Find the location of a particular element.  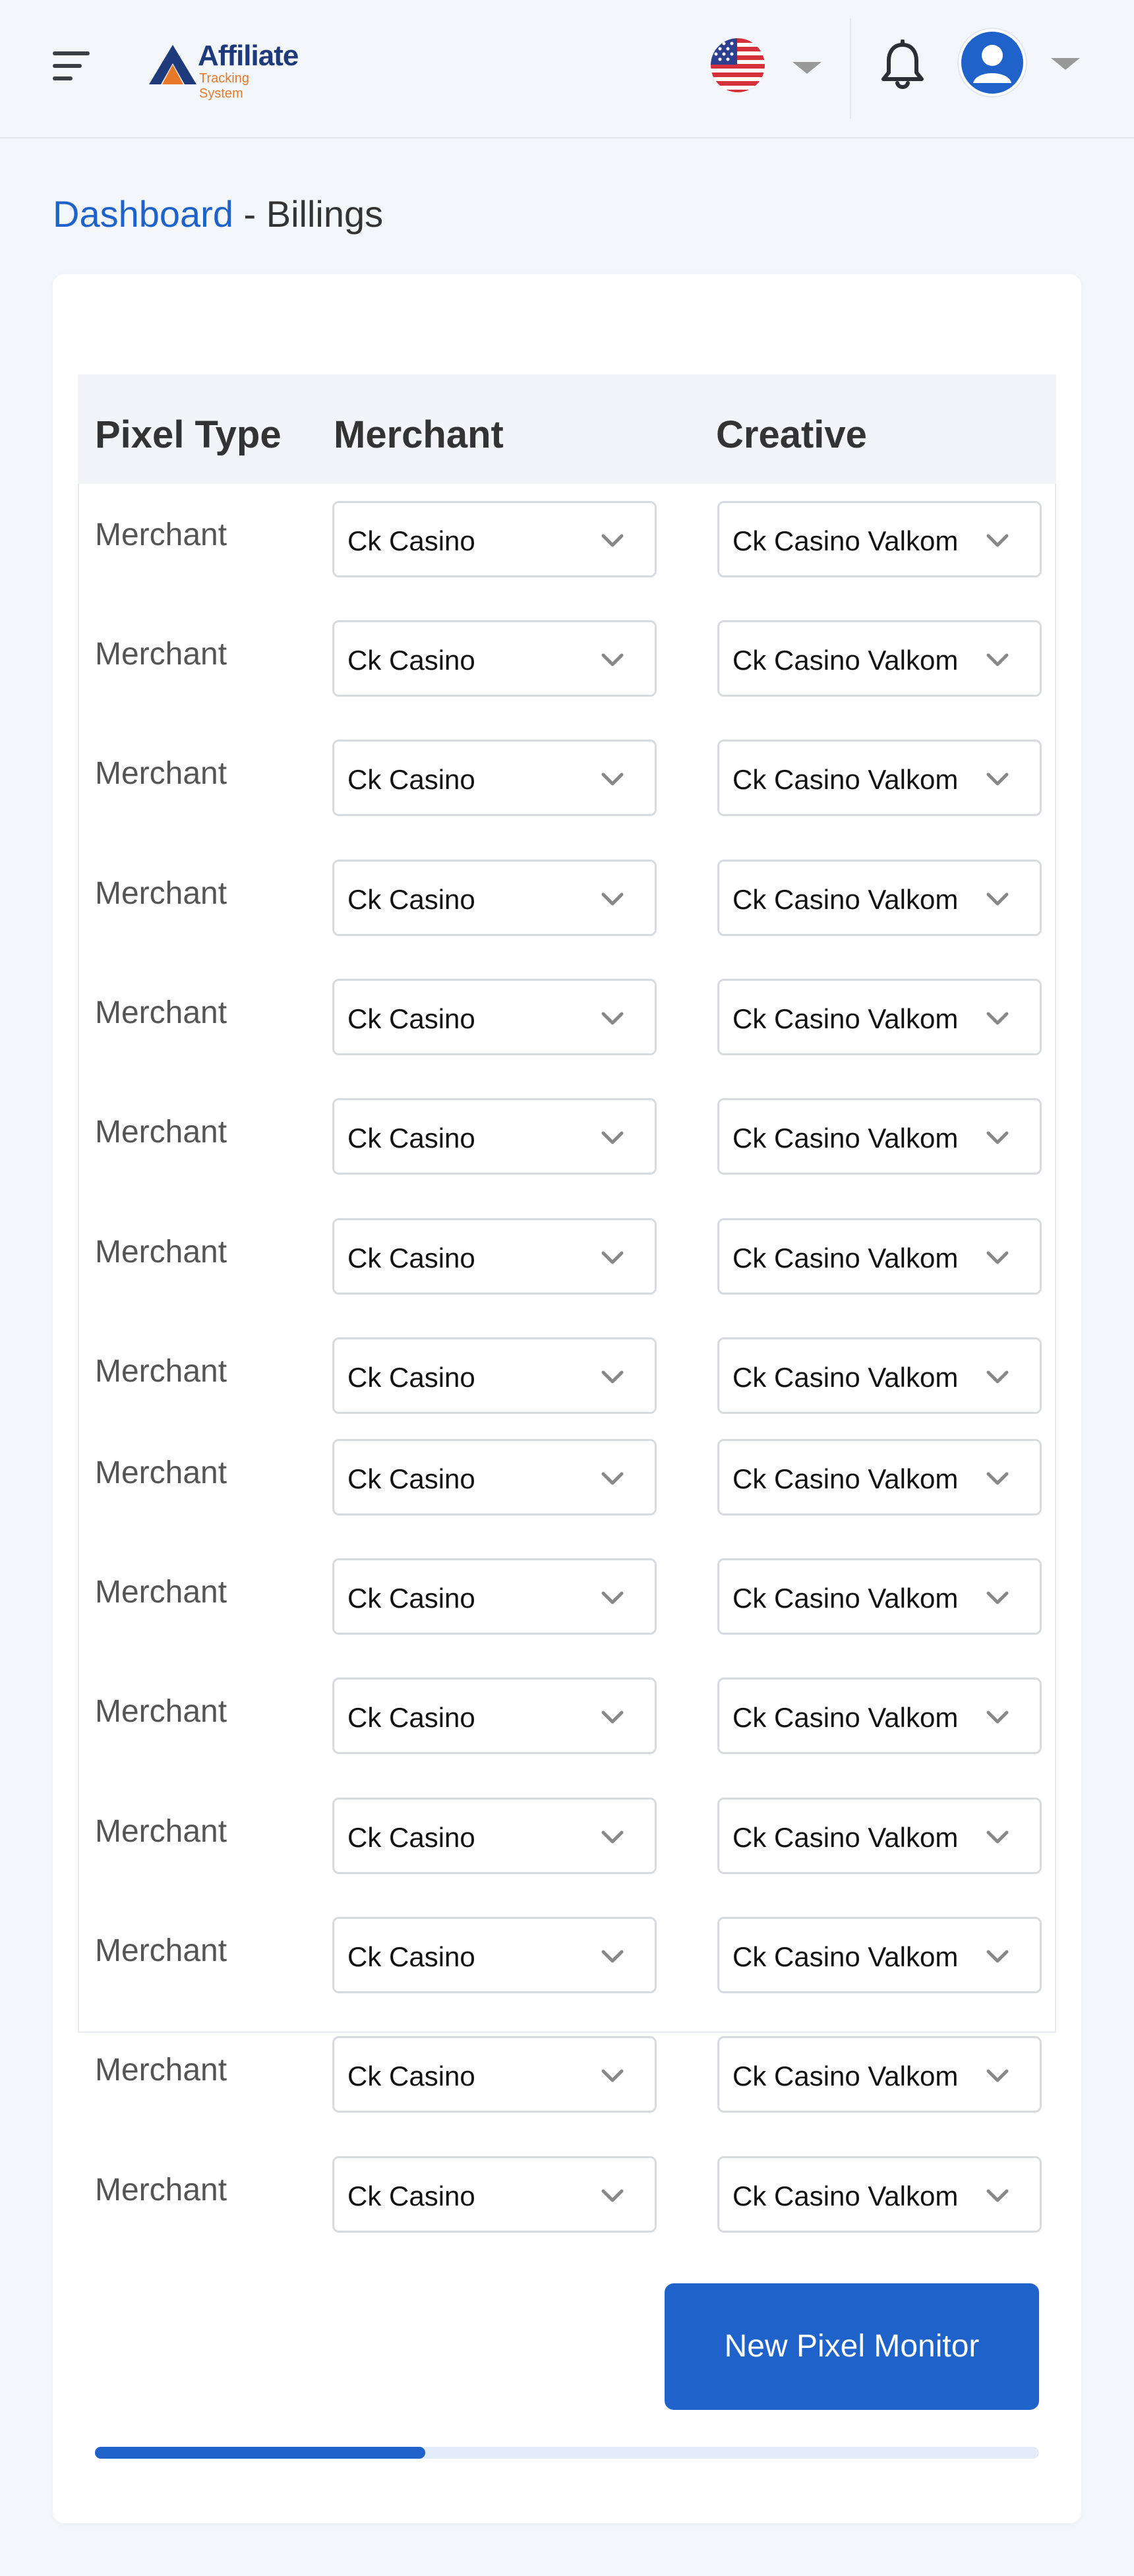

logo-subtitle-text: Tracking System is located at coordinates (224, 86).